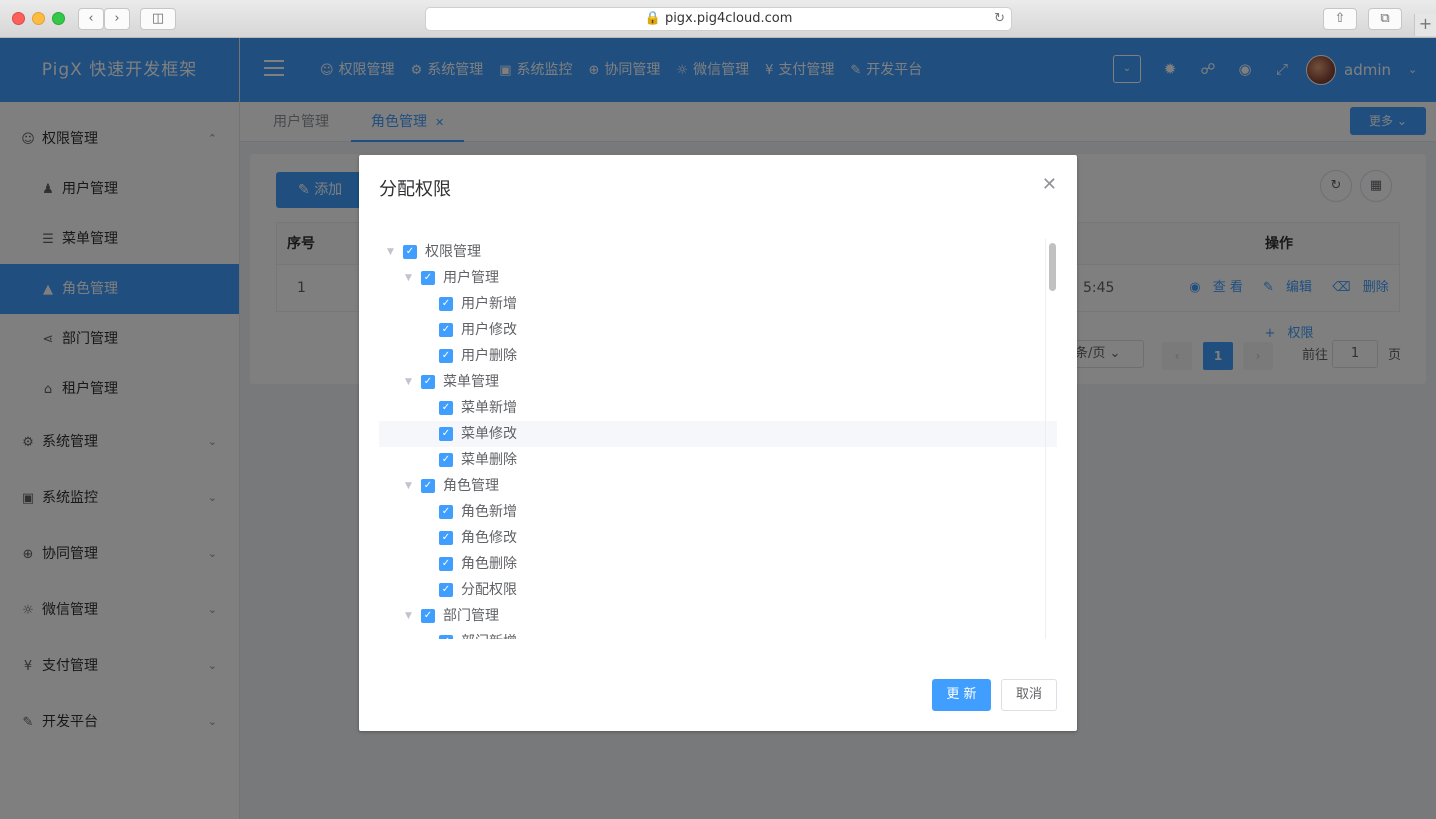  Describe the element at coordinates (117, 19) in the screenshot. I see `forward-button: ›` at that location.